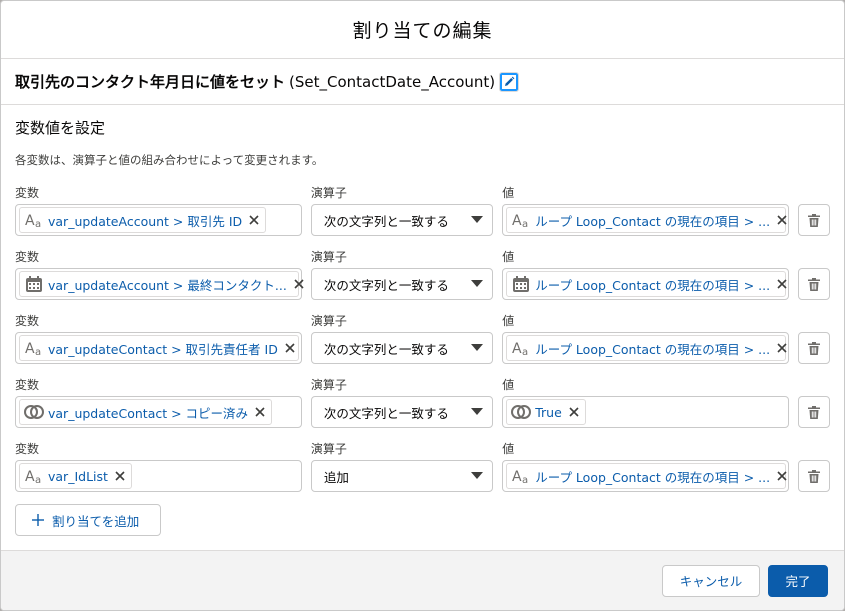 This screenshot has height=611, width=845. I want to click on variable-lookup: Aa var_updateAccount > 取引先 ID, so click(158, 220).